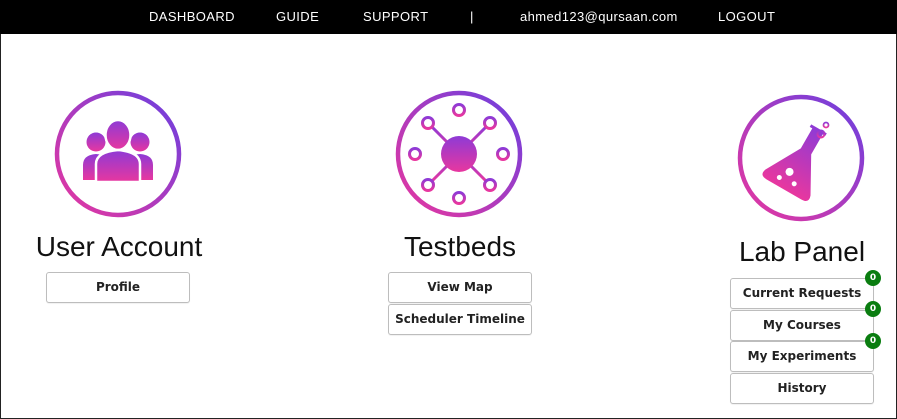  Describe the element at coordinates (801, 158) in the screenshot. I see `lab-flask-icon` at that location.